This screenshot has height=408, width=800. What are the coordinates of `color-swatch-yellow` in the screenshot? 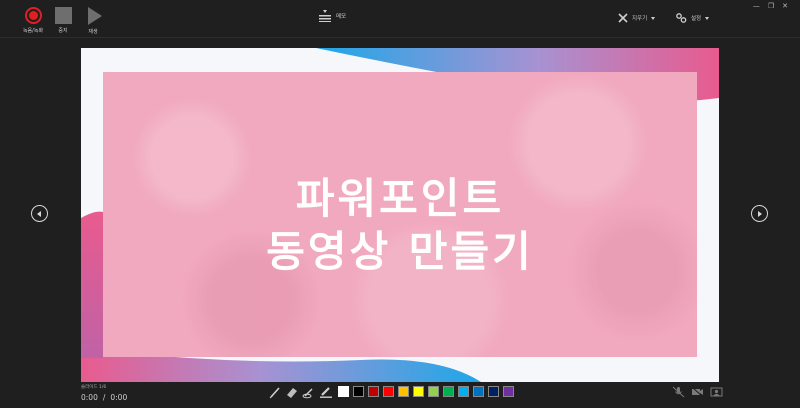 It's located at (418, 391).